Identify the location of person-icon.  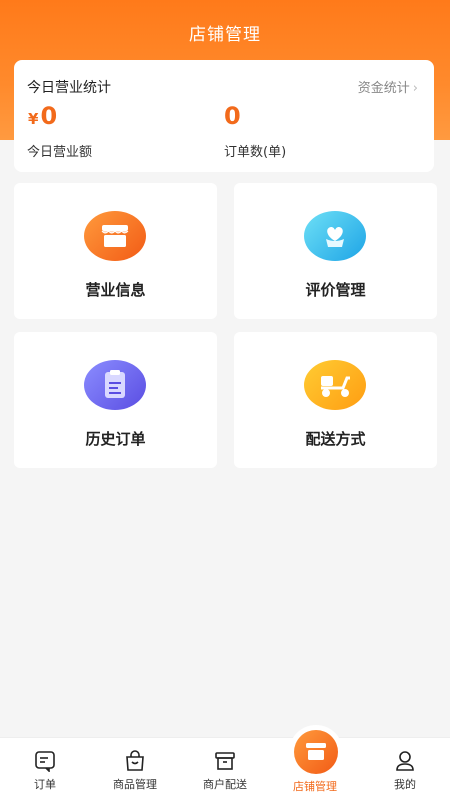
(405, 761).